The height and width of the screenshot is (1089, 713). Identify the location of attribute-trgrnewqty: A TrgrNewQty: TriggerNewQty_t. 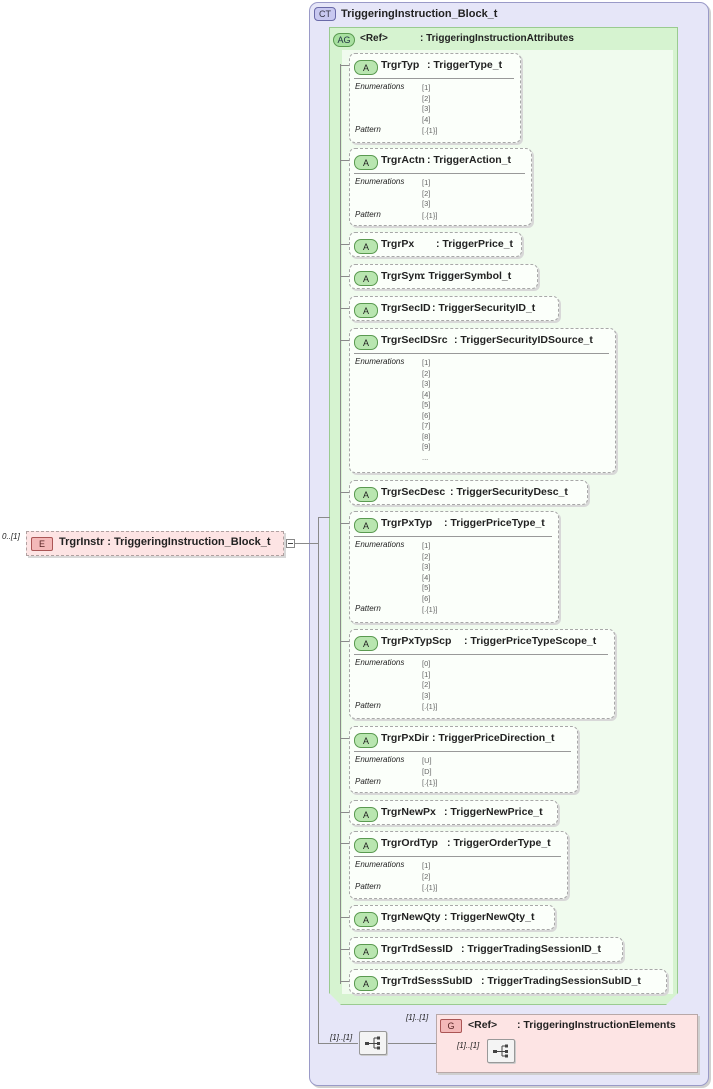
(452, 917).